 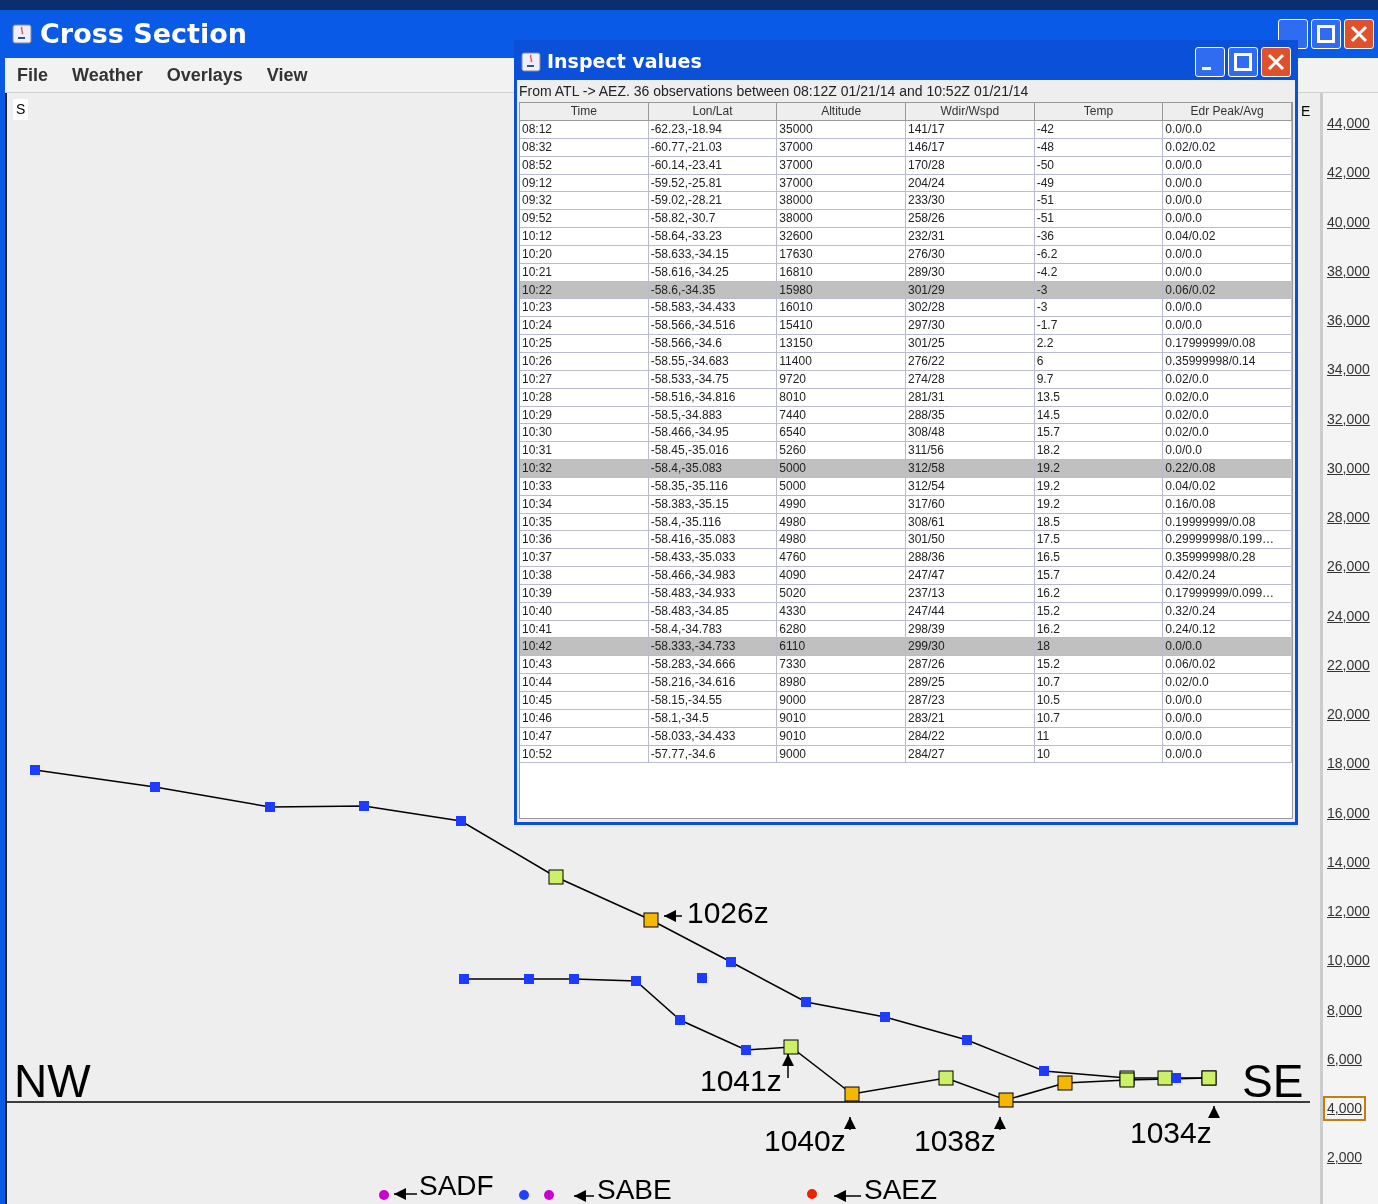 I want to click on table-row: 10:30 -58.466,-34.95 6540 308/48 15.7 0.02/0.0, so click(x=906, y=433).